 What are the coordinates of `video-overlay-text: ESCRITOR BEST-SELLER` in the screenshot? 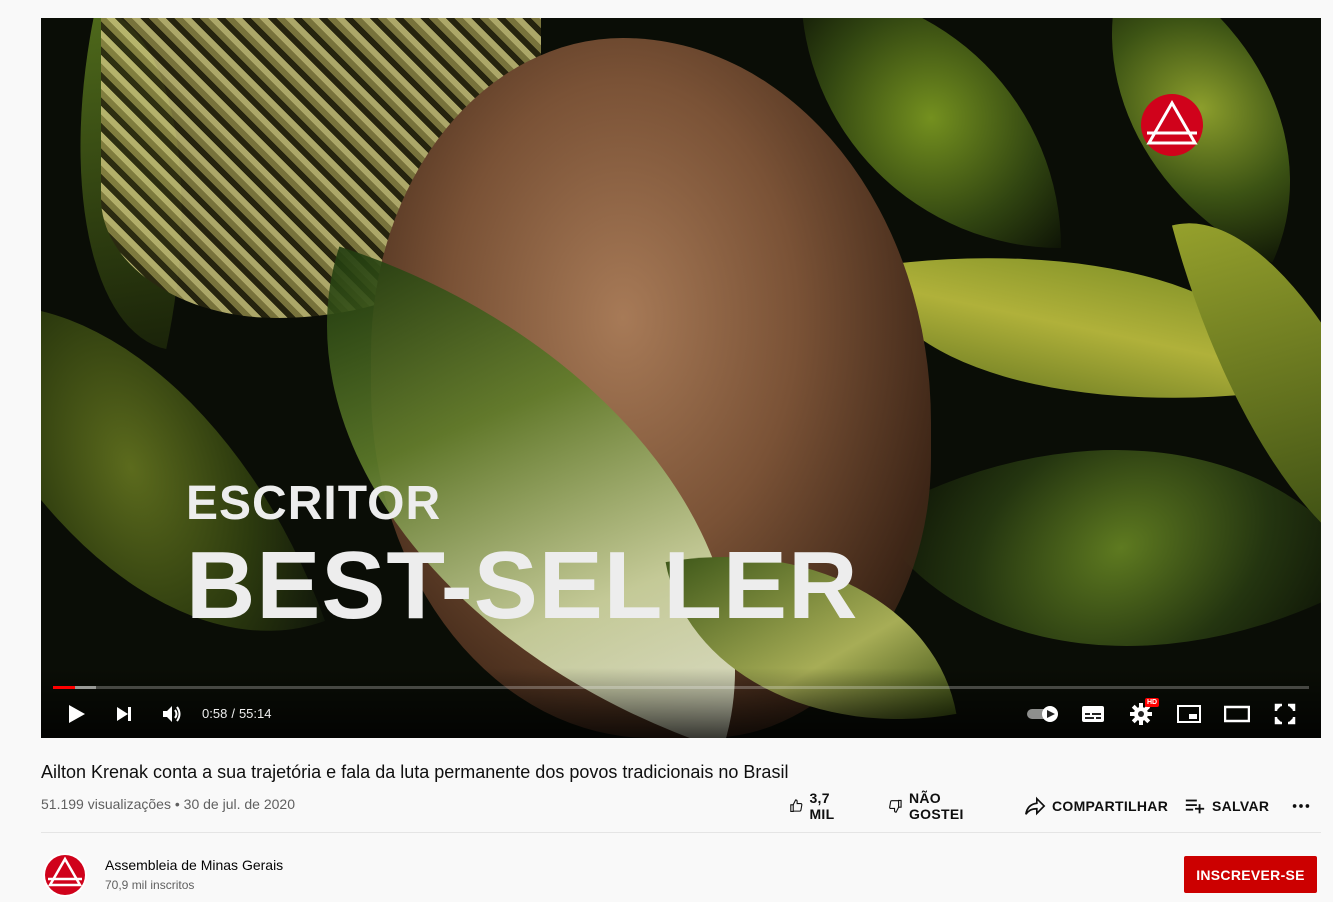 It's located at (522, 558).